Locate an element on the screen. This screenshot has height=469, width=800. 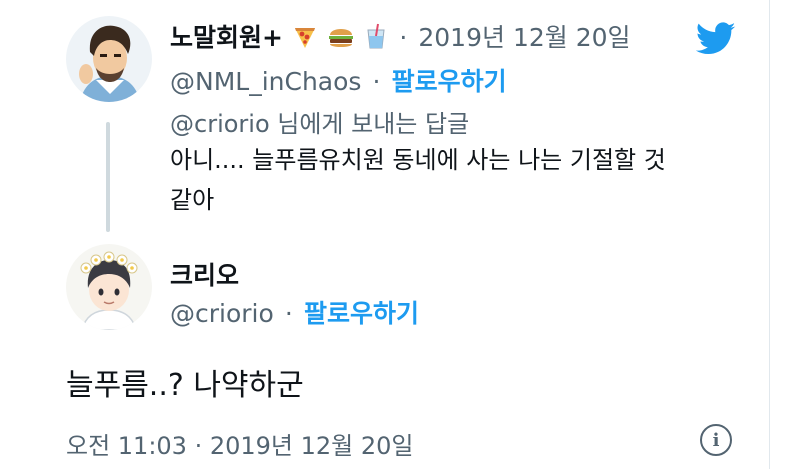
handle-nml: @NML_inChaos is located at coordinates (265, 81).